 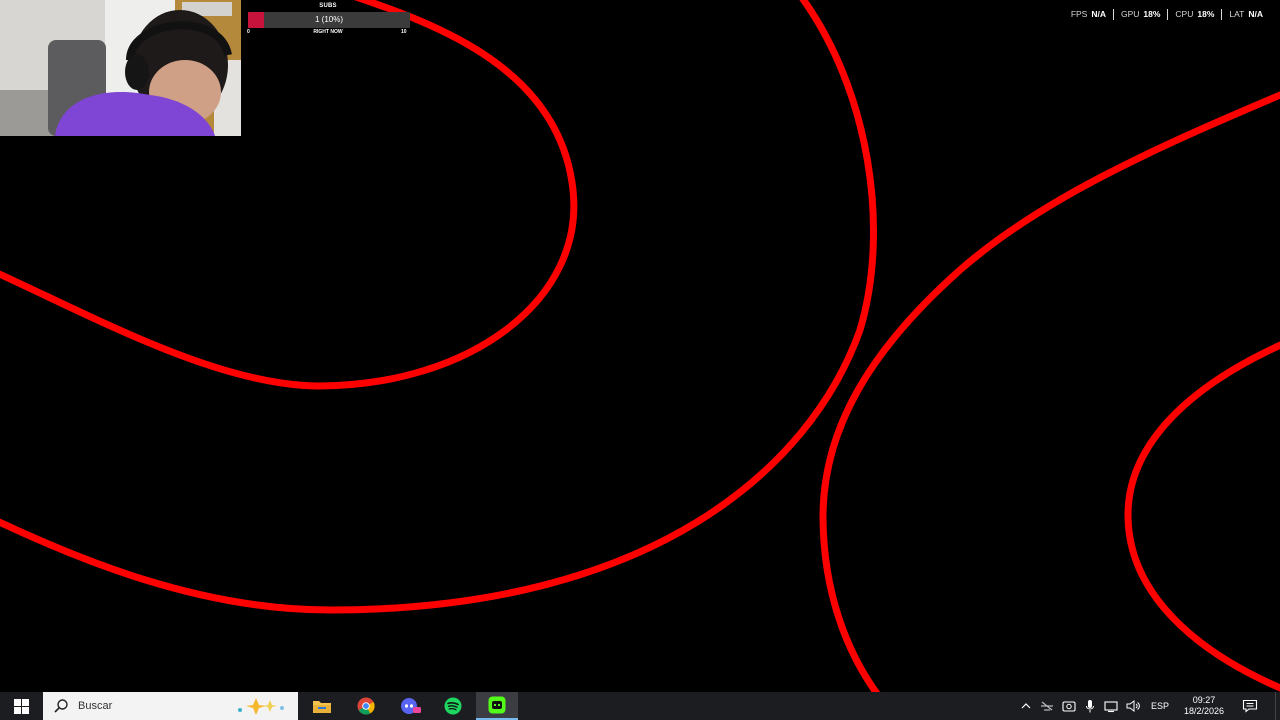 What do you see at coordinates (640, 706) in the screenshot?
I see `taskbar: Buscar ESP 09:27 18/2/2026` at bounding box center [640, 706].